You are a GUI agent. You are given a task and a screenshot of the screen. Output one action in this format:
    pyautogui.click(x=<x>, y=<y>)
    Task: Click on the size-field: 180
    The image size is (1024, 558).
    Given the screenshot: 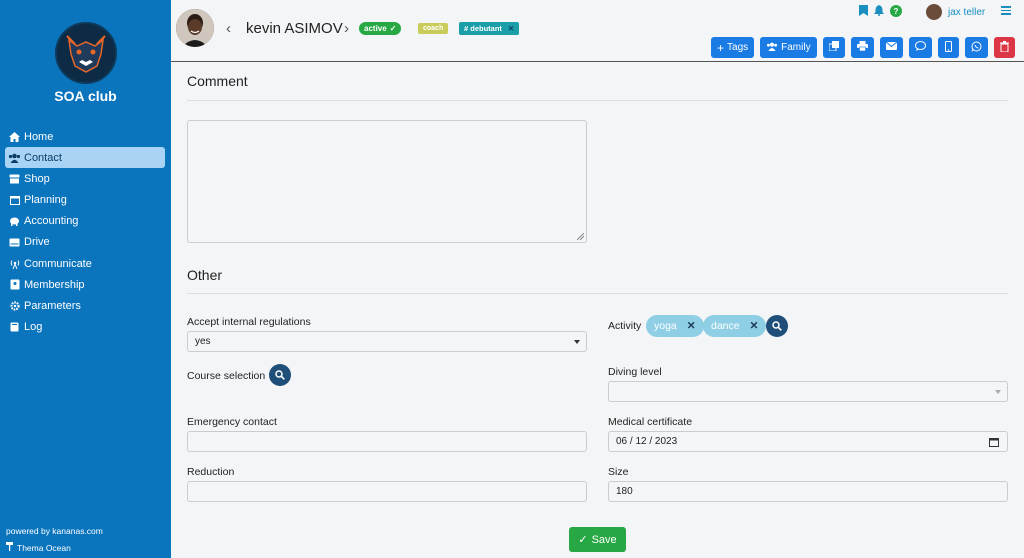 What is the action you would take?
    pyautogui.click(x=808, y=491)
    